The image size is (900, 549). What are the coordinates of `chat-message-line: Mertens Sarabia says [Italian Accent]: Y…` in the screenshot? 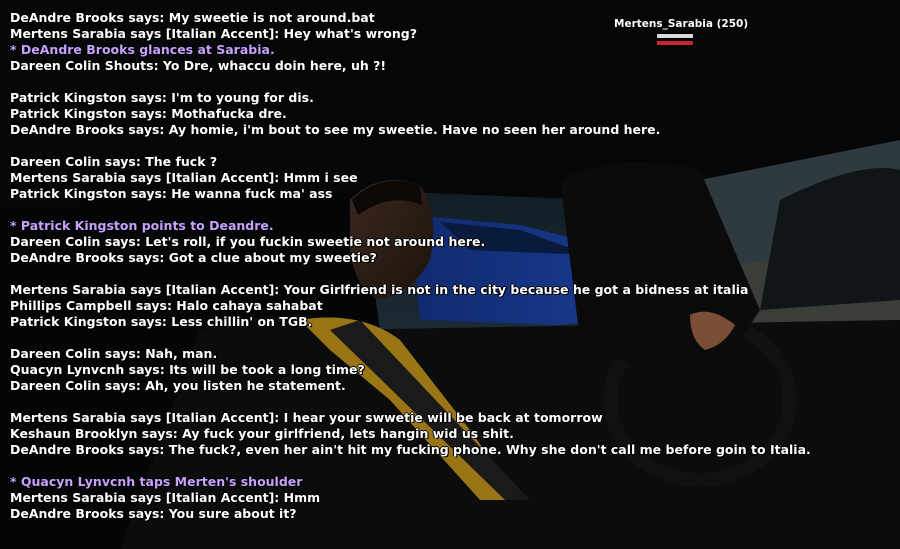 It's located at (379, 289).